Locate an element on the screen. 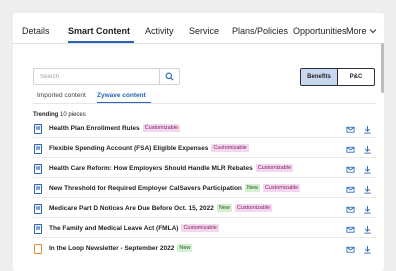 The width and height of the screenshot is (396, 271). search-icon is located at coordinates (169, 76).